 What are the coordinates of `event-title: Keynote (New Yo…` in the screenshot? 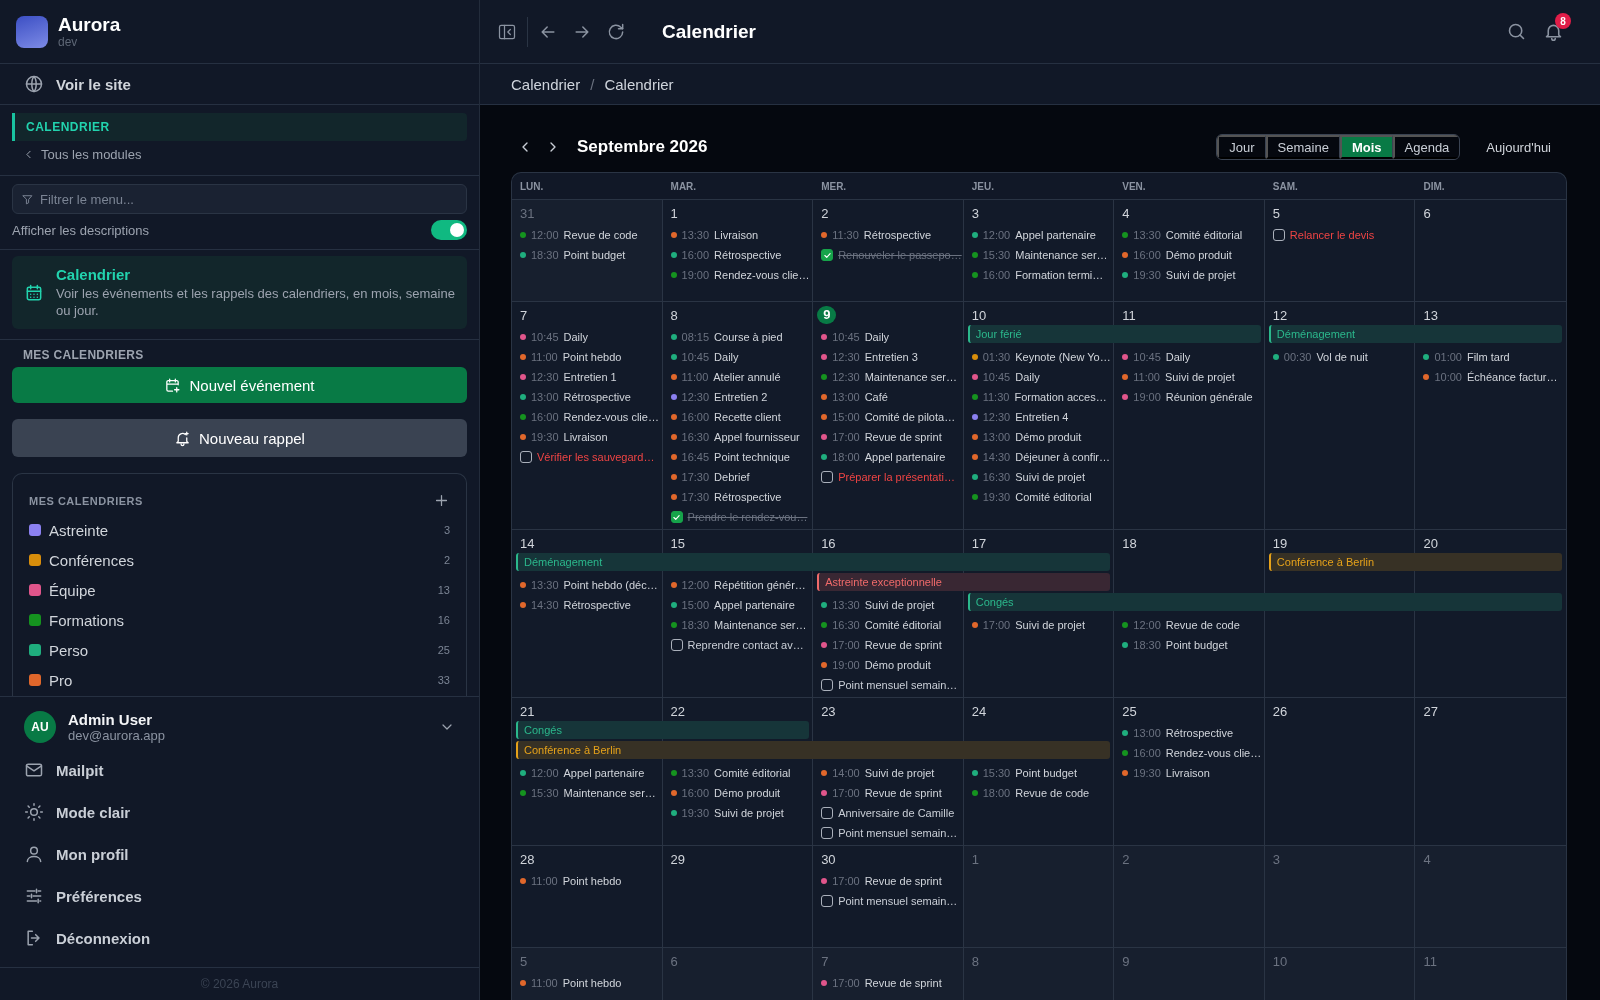 It's located at (1063, 357).